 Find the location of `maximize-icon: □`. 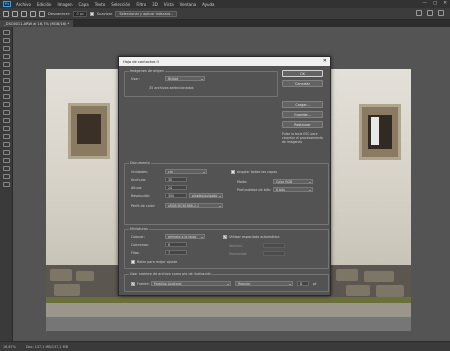

maximize-icon: □ is located at coordinates (435, 3).